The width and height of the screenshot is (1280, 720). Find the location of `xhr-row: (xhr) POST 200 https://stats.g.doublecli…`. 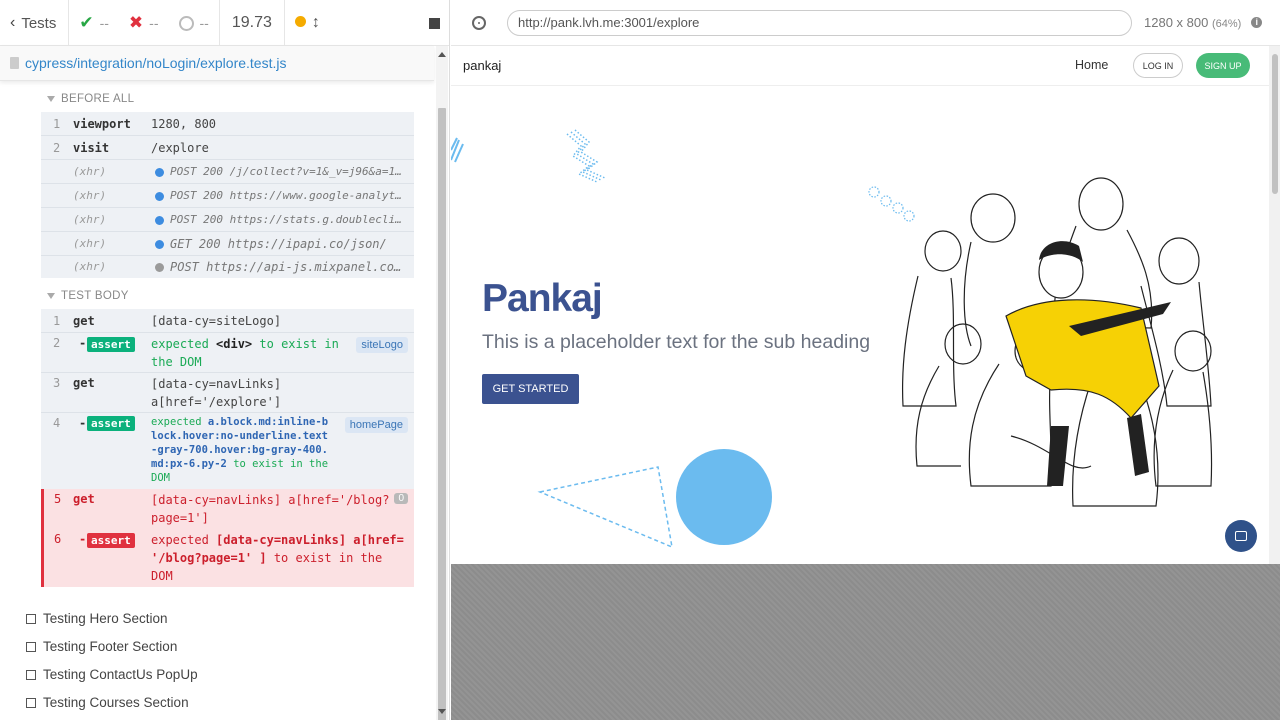

xhr-row: (xhr) POST 200 https://stats.g.doublecli… is located at coordinates (227, 220).